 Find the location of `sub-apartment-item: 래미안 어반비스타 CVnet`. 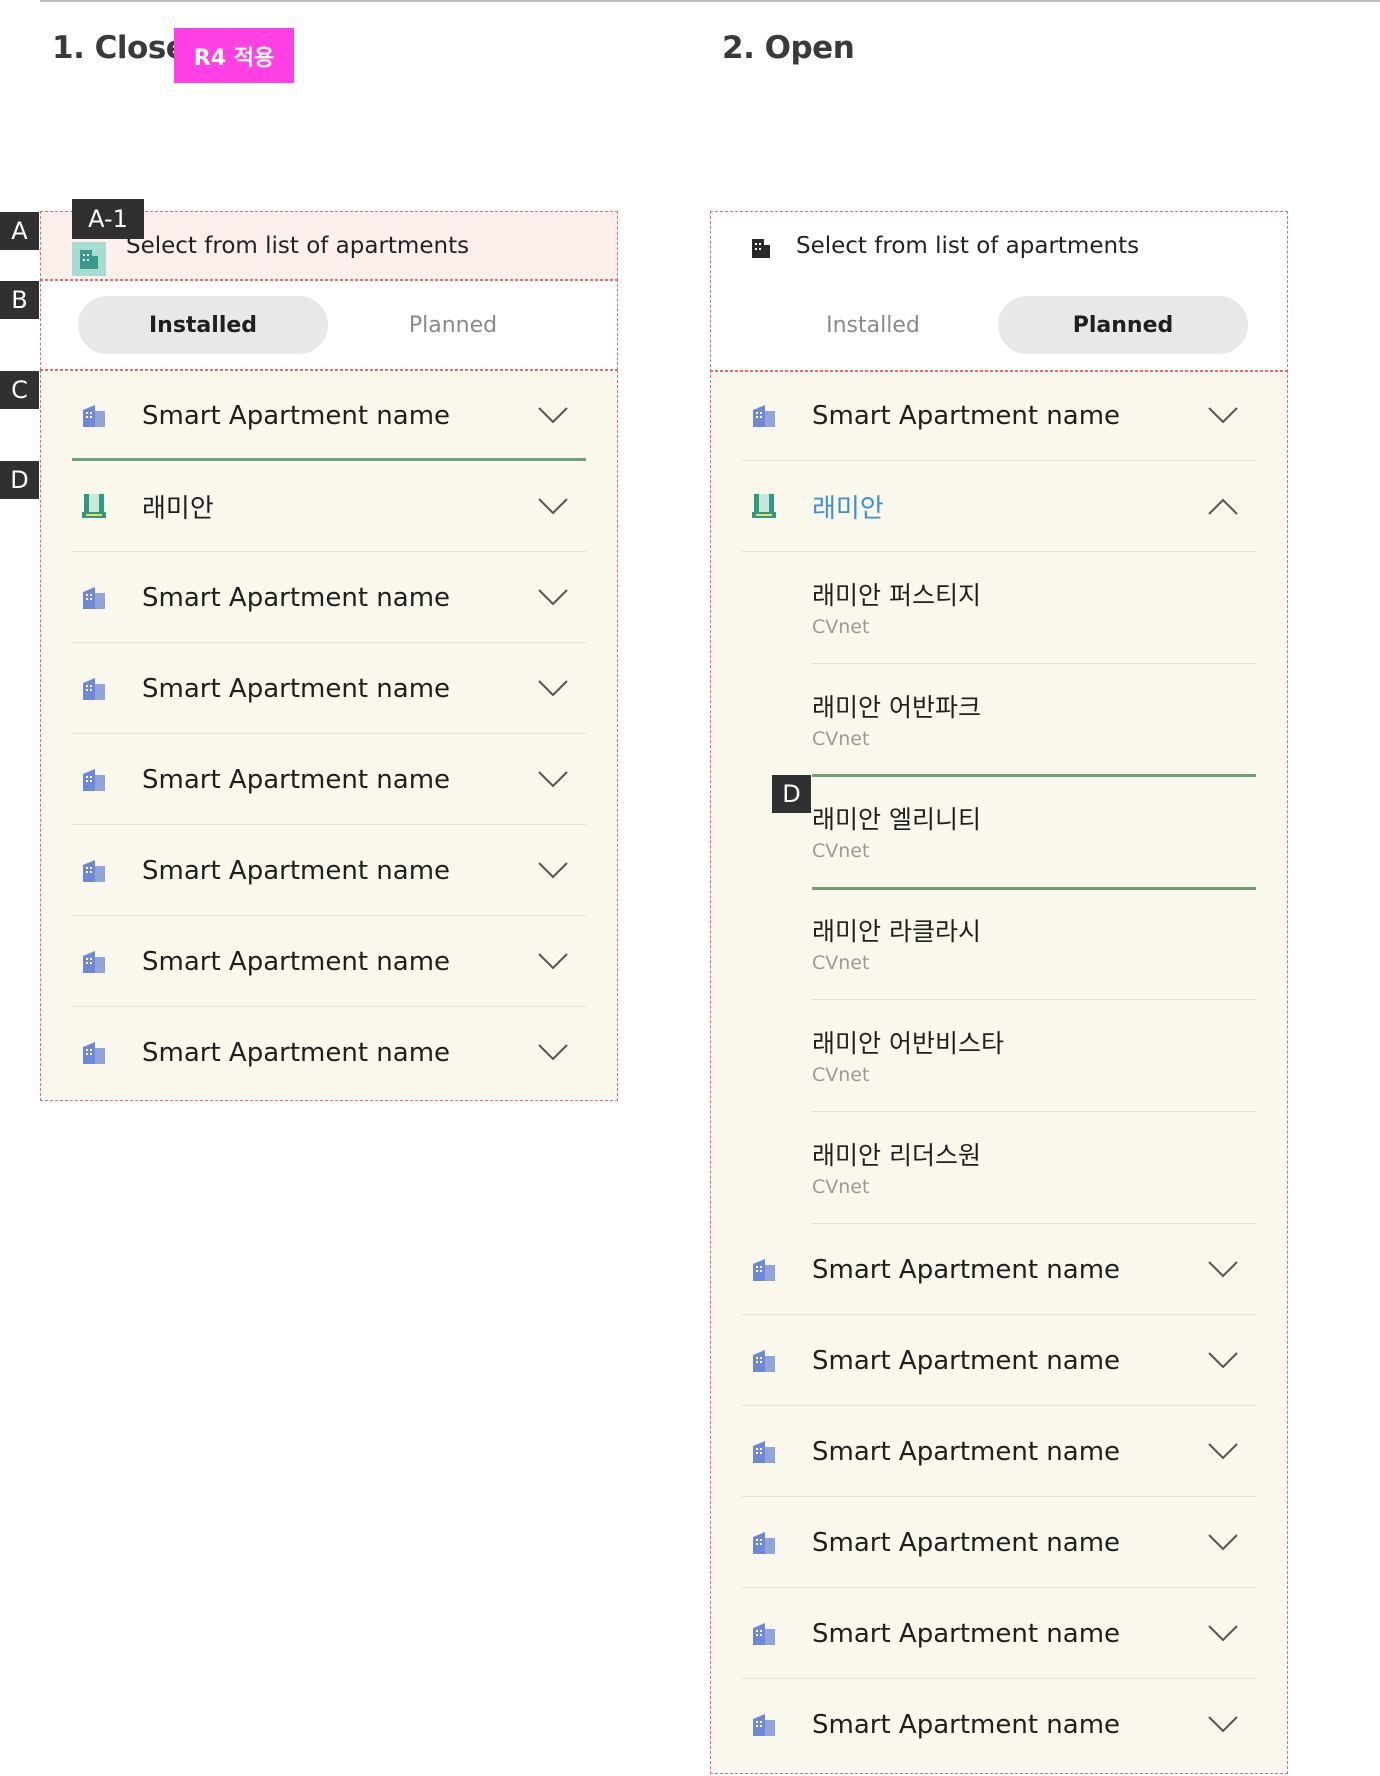

sub-apartment-item: 래미안 어반비스타 CVnet is located at coordinates (999, 1056).